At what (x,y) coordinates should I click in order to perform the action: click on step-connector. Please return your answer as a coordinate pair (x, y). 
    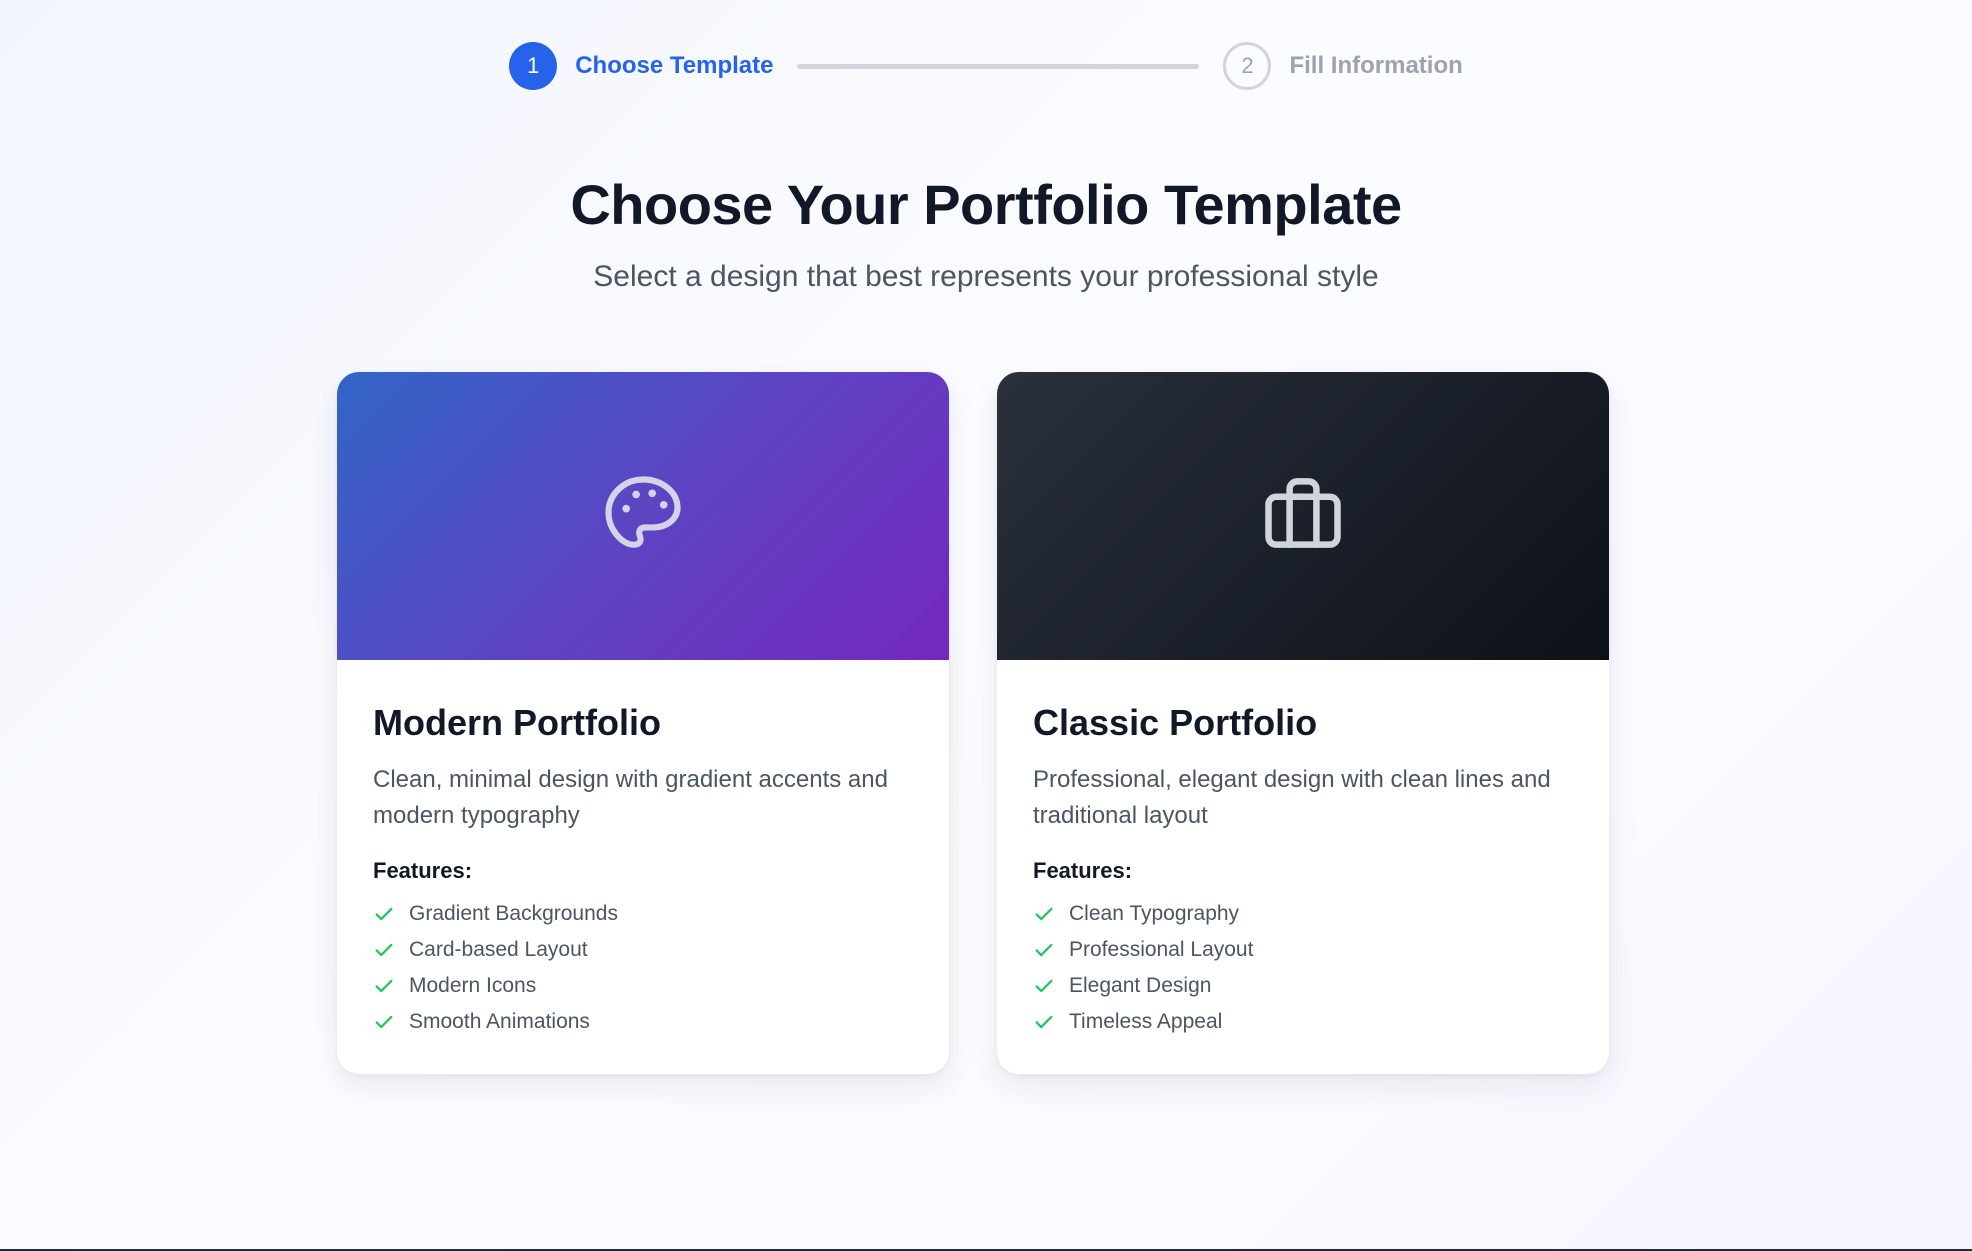
    Looking at the image, I should click on (998, 66).